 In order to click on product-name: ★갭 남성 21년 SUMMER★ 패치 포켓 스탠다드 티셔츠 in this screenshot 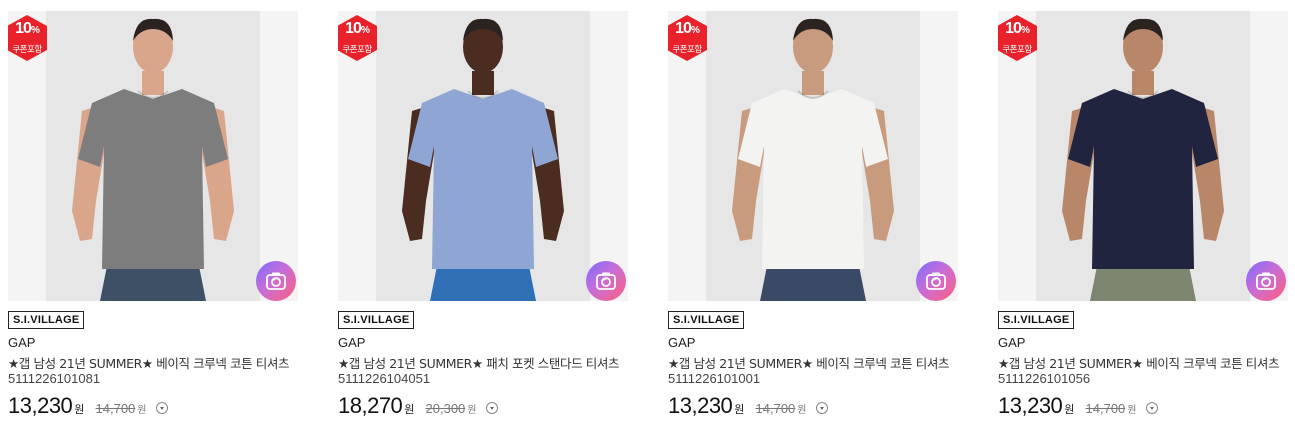, I will do `click(478, 362)`.